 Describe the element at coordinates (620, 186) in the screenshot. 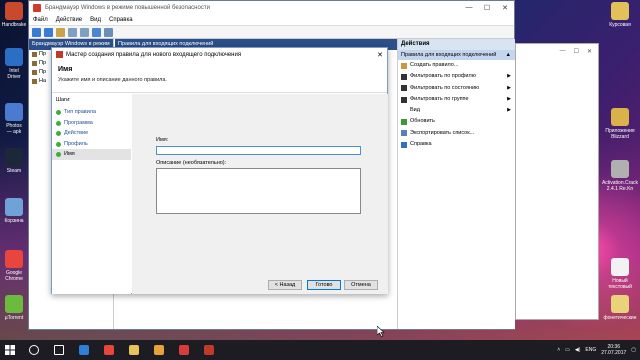

I see `shortcut-label: Activation.Crack 2.4.1 Re.Kn` at that location.